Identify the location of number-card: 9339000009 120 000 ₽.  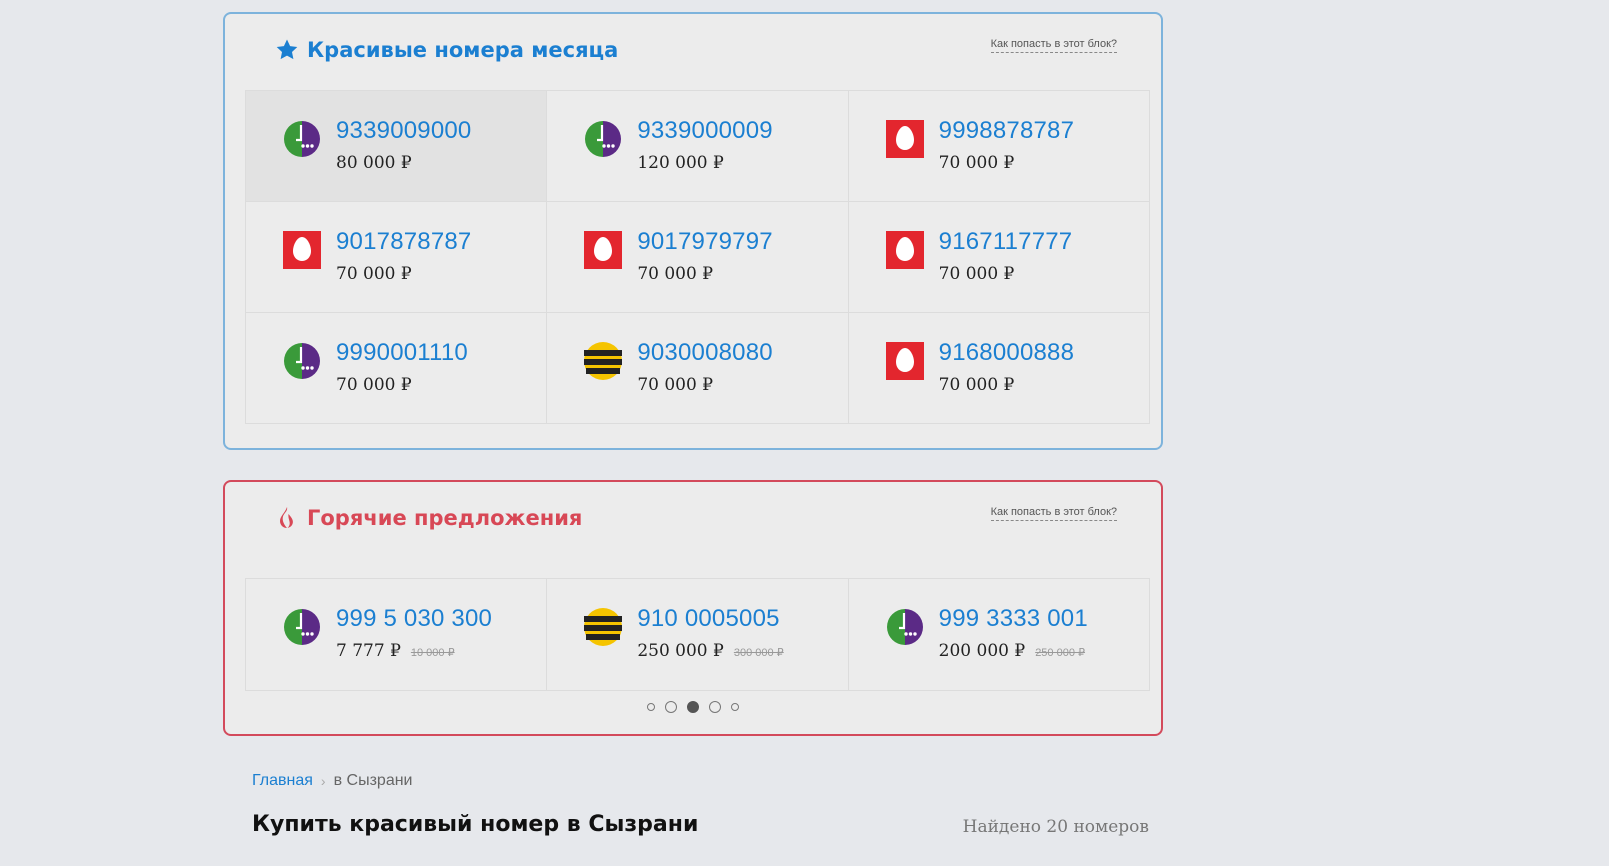
(698, 146).